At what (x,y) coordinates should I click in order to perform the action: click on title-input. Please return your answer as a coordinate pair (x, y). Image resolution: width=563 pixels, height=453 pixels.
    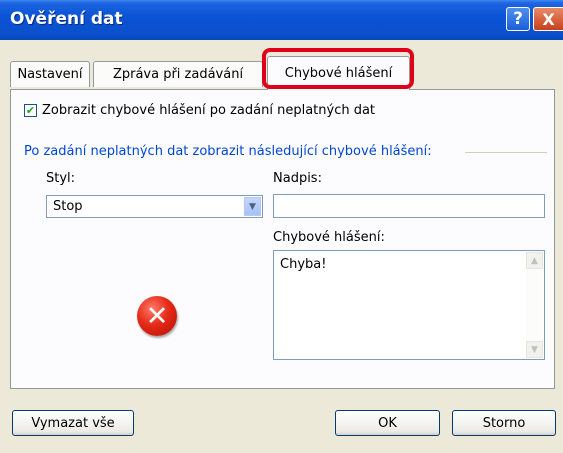
    Looking at the image, I should click on (409, 206).